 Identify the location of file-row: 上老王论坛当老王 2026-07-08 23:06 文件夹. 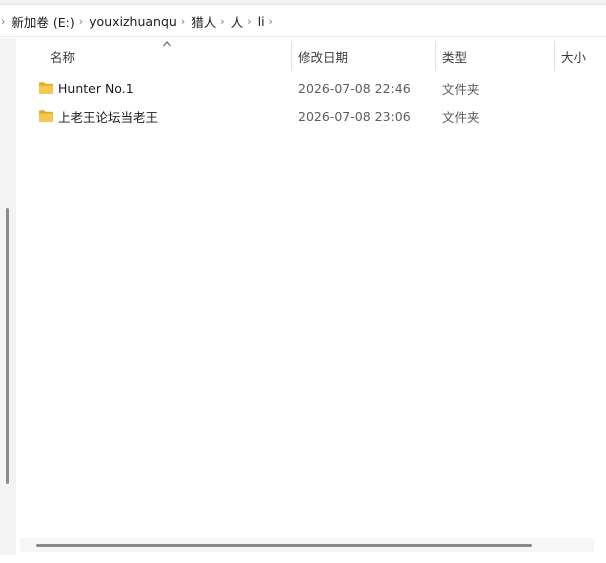
(319, 116).